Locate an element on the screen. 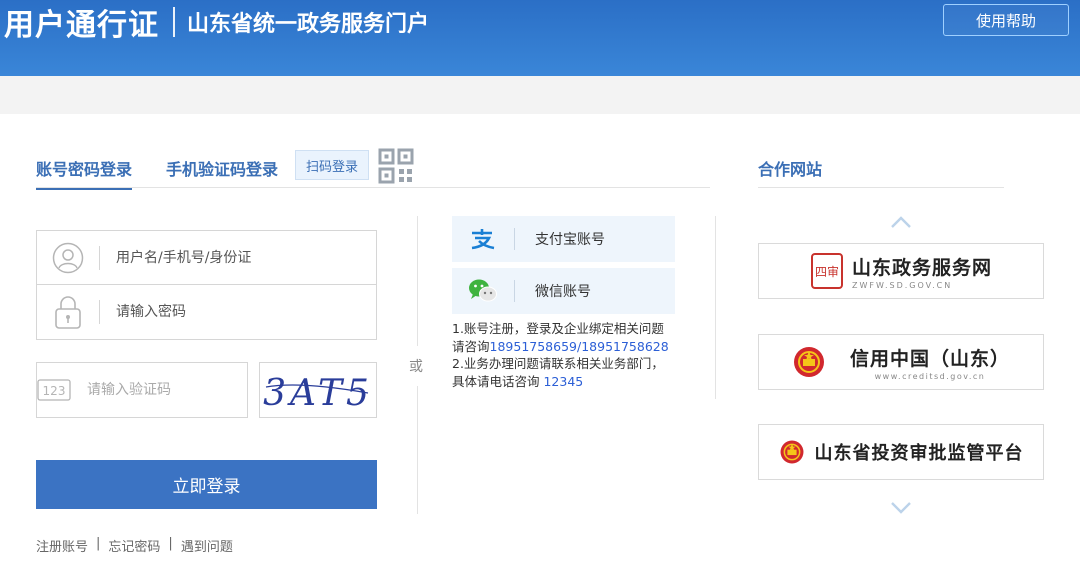 The image size is (1080, 567). partner-url: www.creditsd.gov.cn is located at coordinates (930, 376).